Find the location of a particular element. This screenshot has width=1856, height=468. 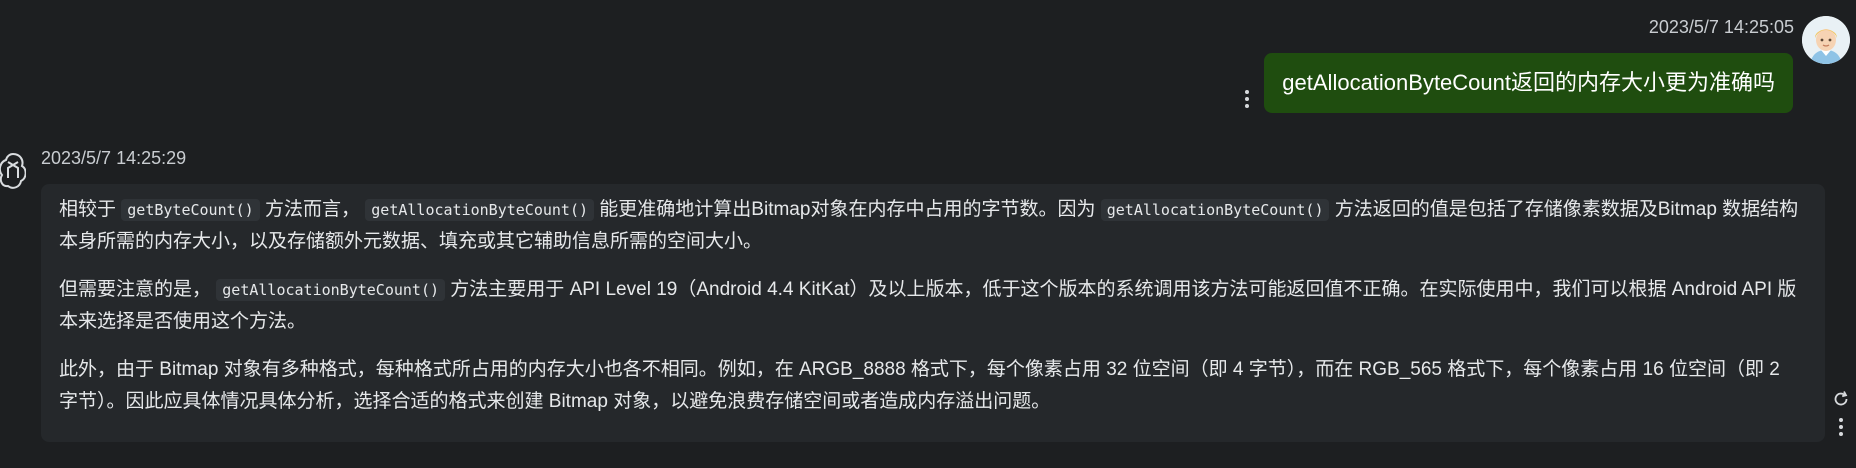

paragraph-text: 相较于 is located at coordinates (90, 209).